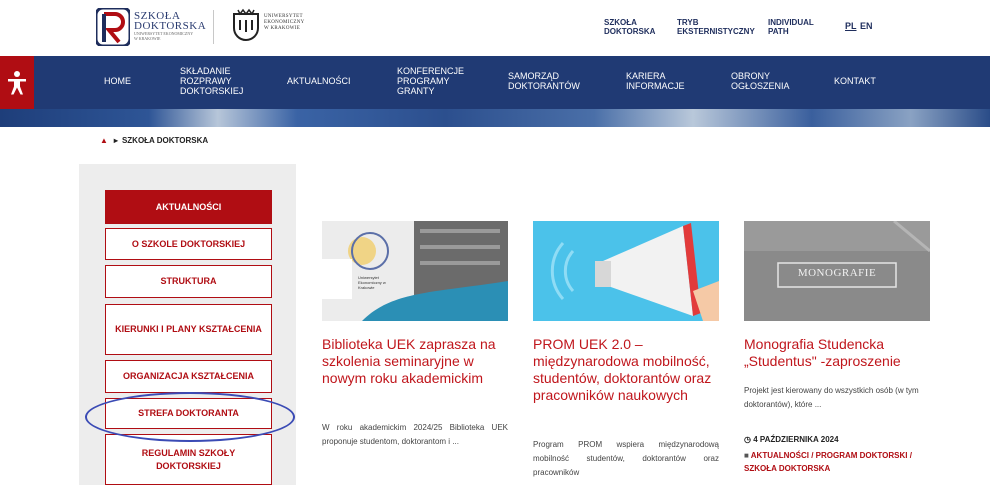 The height and width of the screenshot is (485, 990). Describe the element at coordinates (188, 329) in the screenshot. I see `sidebar-item-kierunki: KIERUNKI I PLANY KSZTAŁCENIA` at that location.